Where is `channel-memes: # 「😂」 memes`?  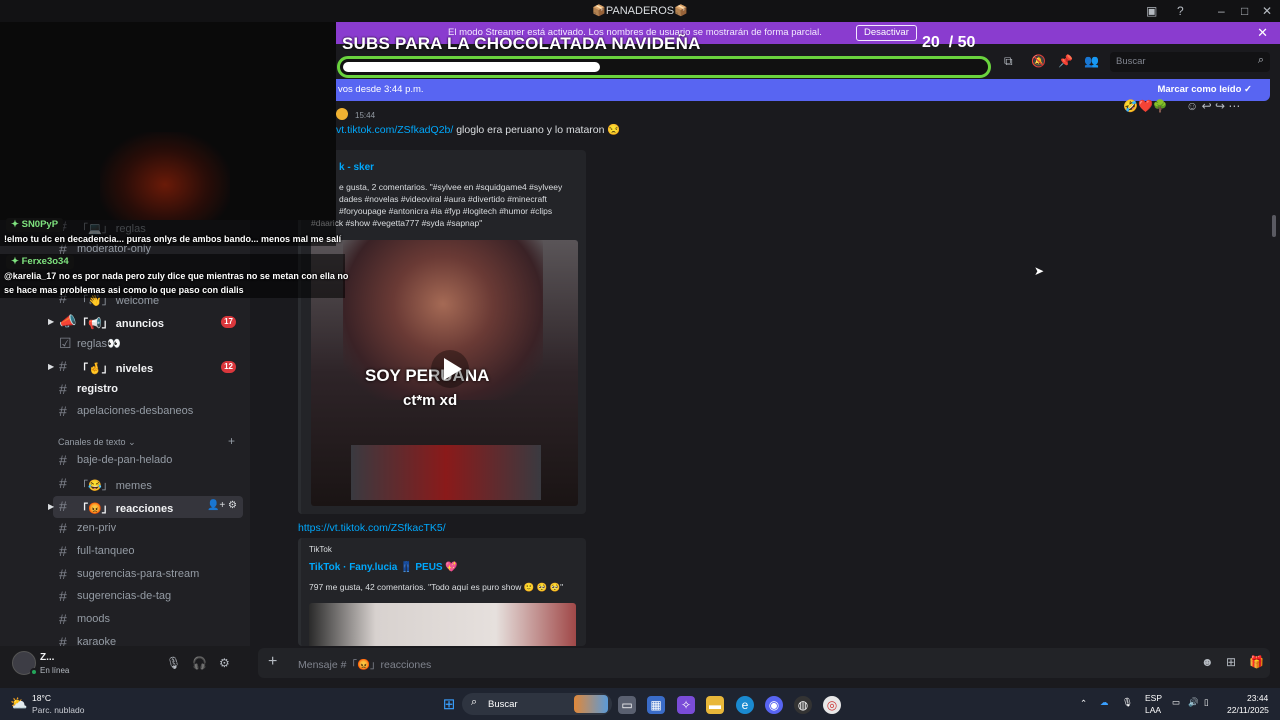
channel-memes: # 「😂」 memes is located at coordinates (148, 484).